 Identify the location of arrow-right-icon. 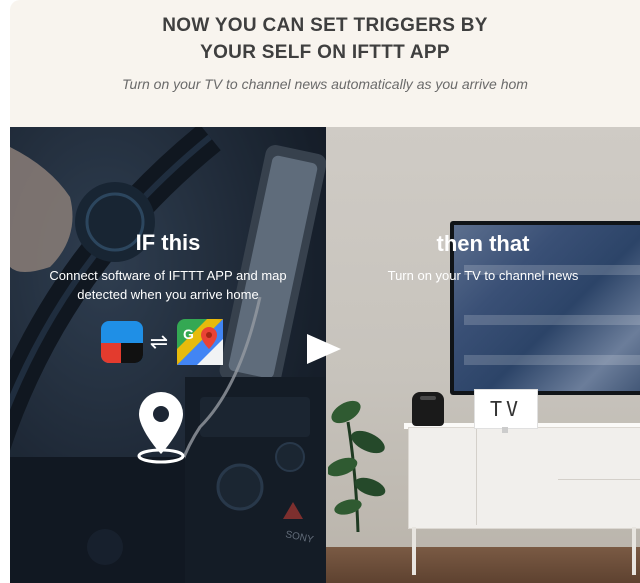
(324, 349).